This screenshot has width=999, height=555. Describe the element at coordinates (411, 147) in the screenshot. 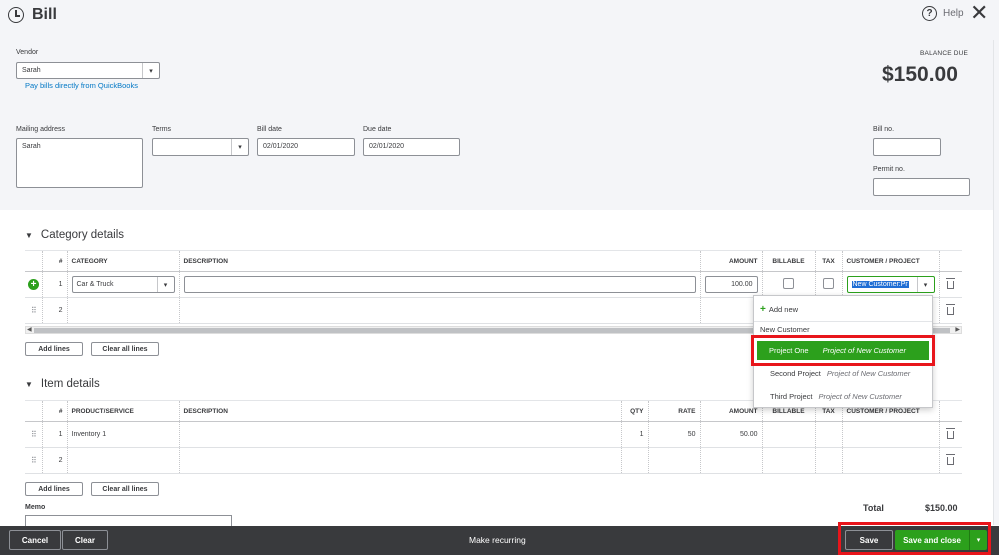

I see `due-date-field: 02/01/2020` at that location.